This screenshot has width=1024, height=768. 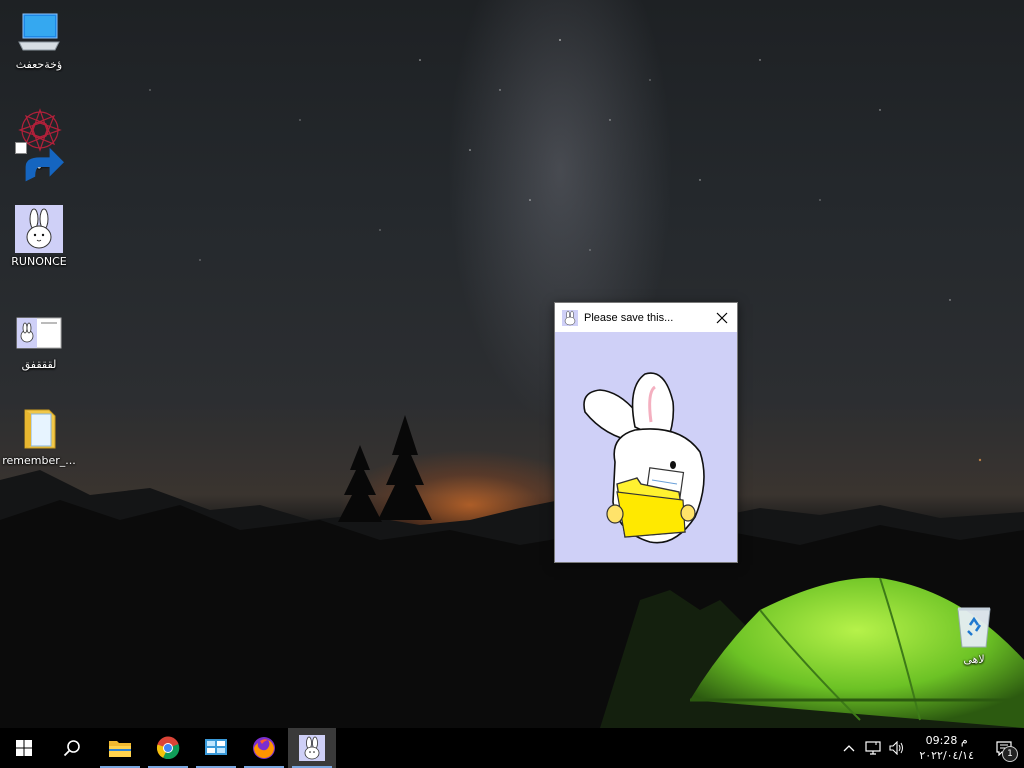 What do you see at coordinates (39, 428) in the screenshot?
I see `folder-file-icon` at bounding box center [39, 428].